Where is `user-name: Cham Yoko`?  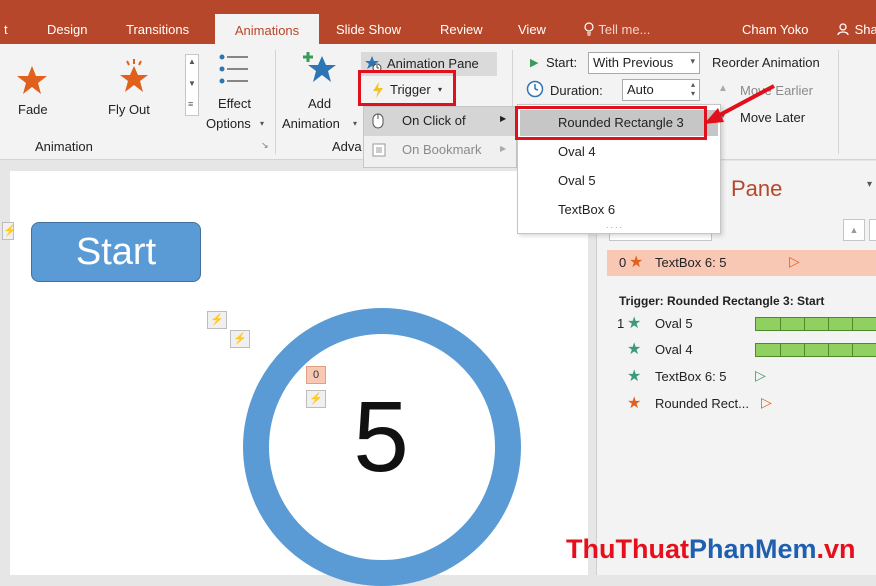 user-name: Cham Yoko is located at coordinates (775, 29).